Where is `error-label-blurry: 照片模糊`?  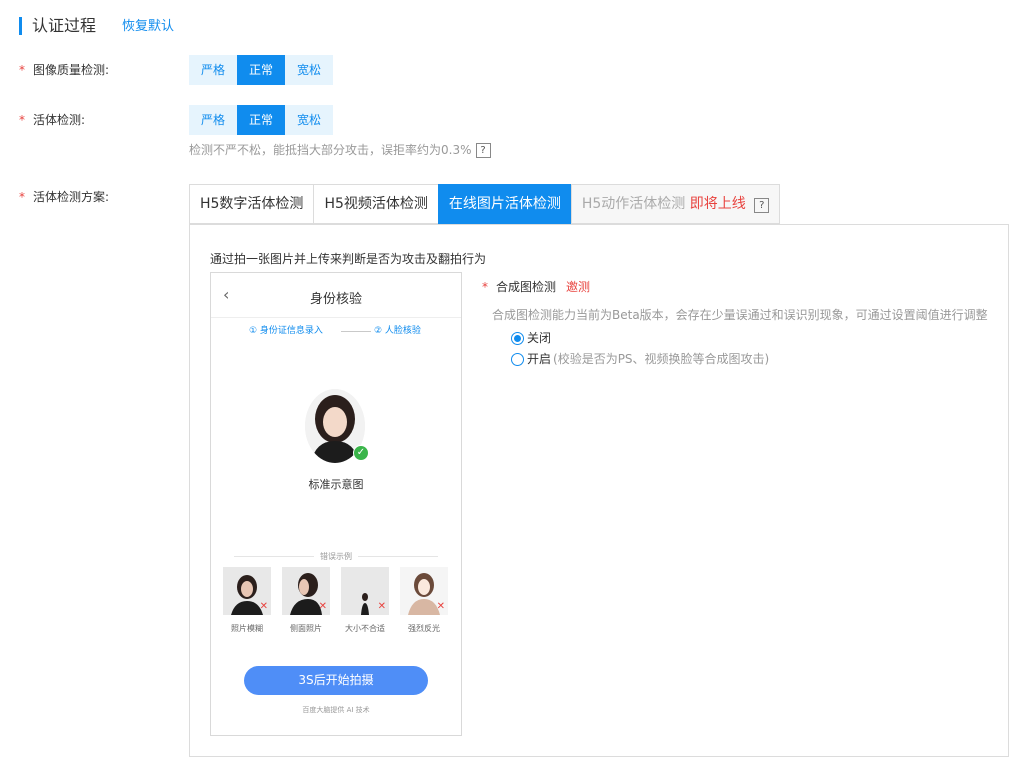 error-label-blurry: 照片模糊 is located at coordinates (247, 628).